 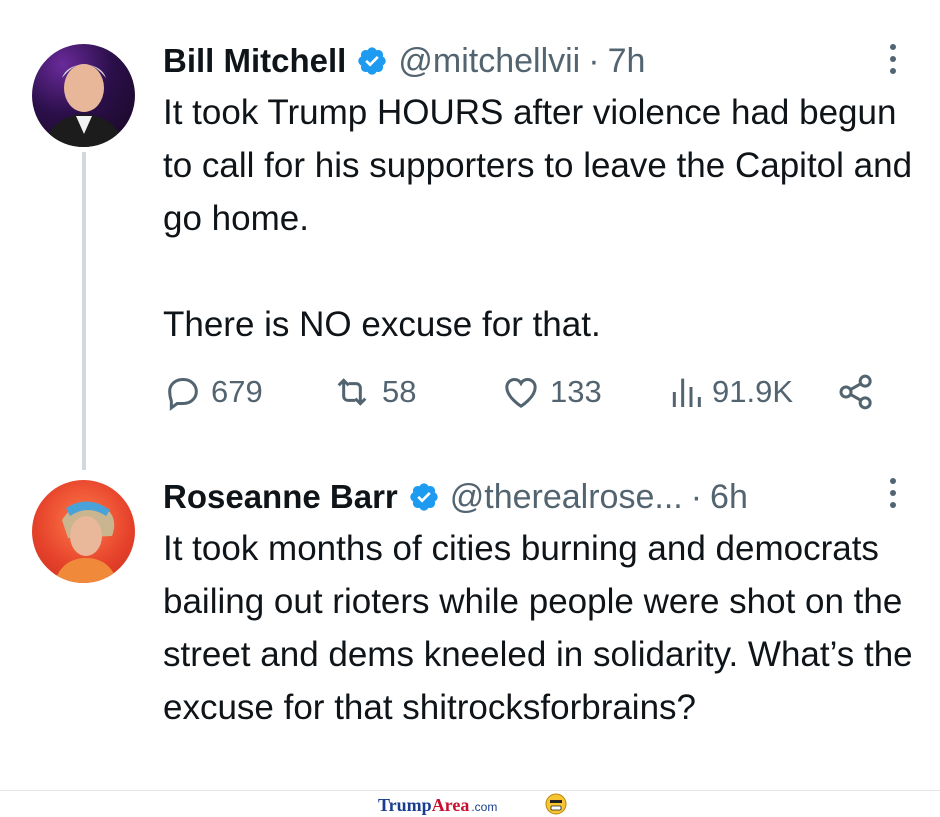 I want to click on emoji-icon, so click(x=556, y=804).